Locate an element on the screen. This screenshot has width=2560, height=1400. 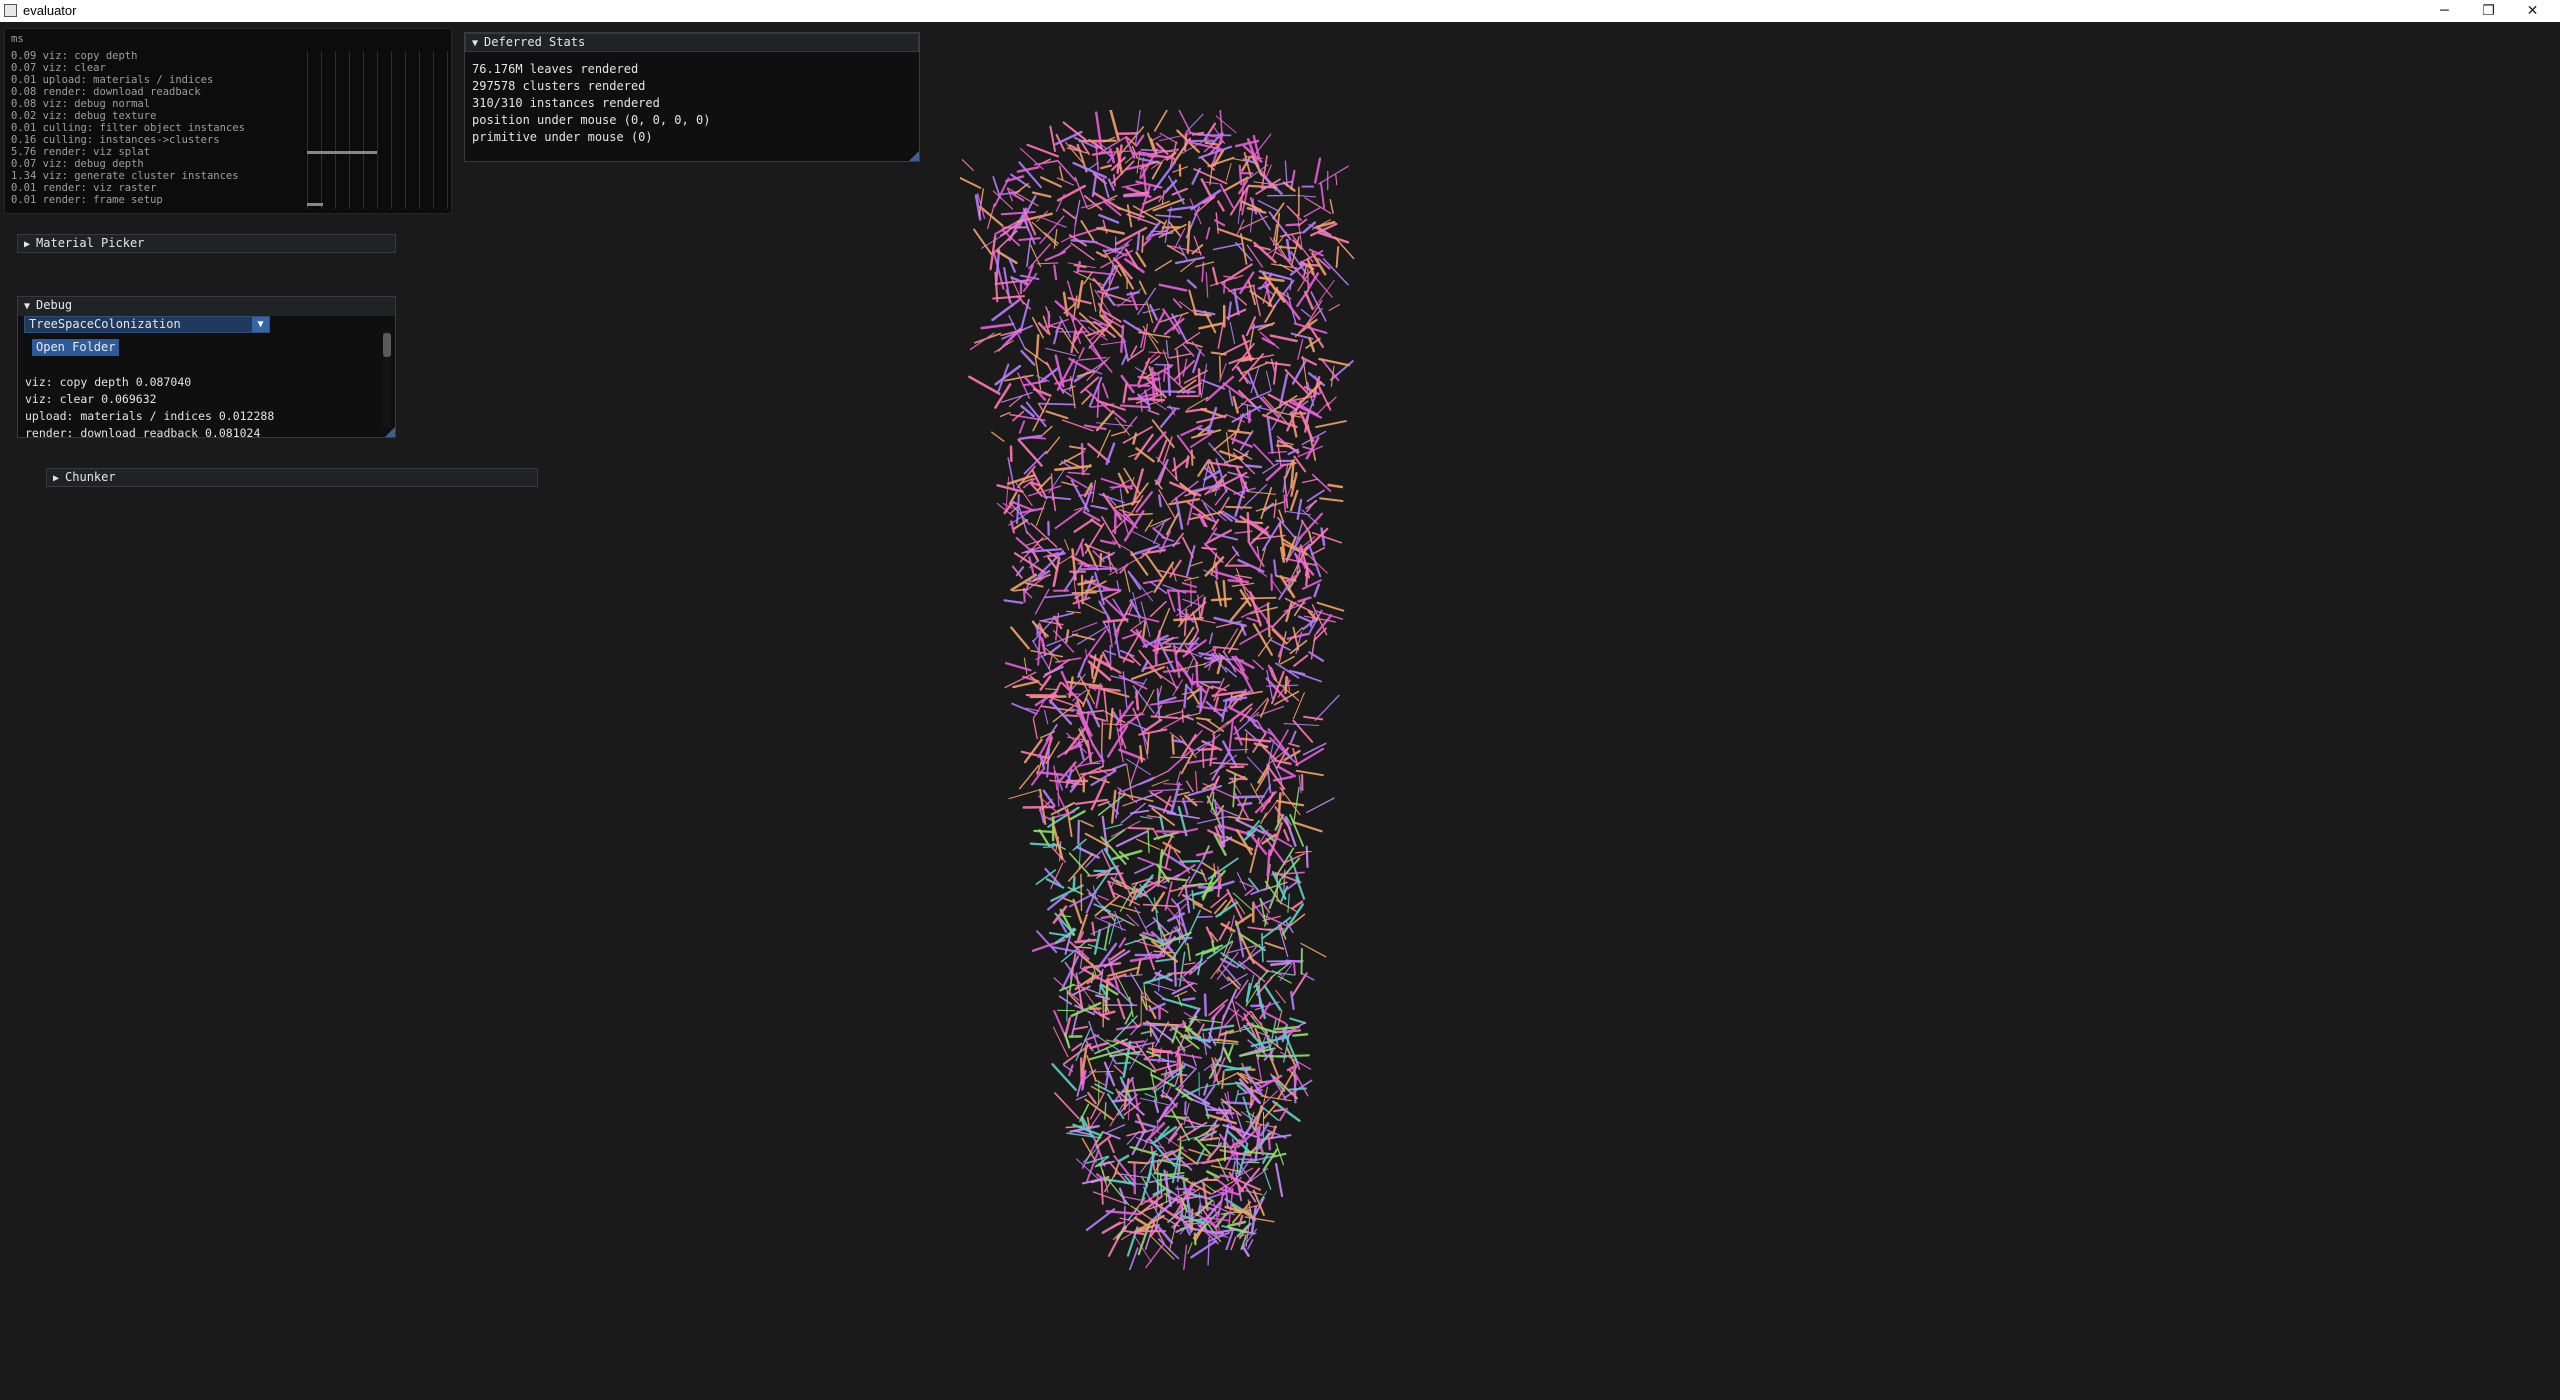
profiler-entry: 5.76 render: viz splat is located at coordinates (81, 152).